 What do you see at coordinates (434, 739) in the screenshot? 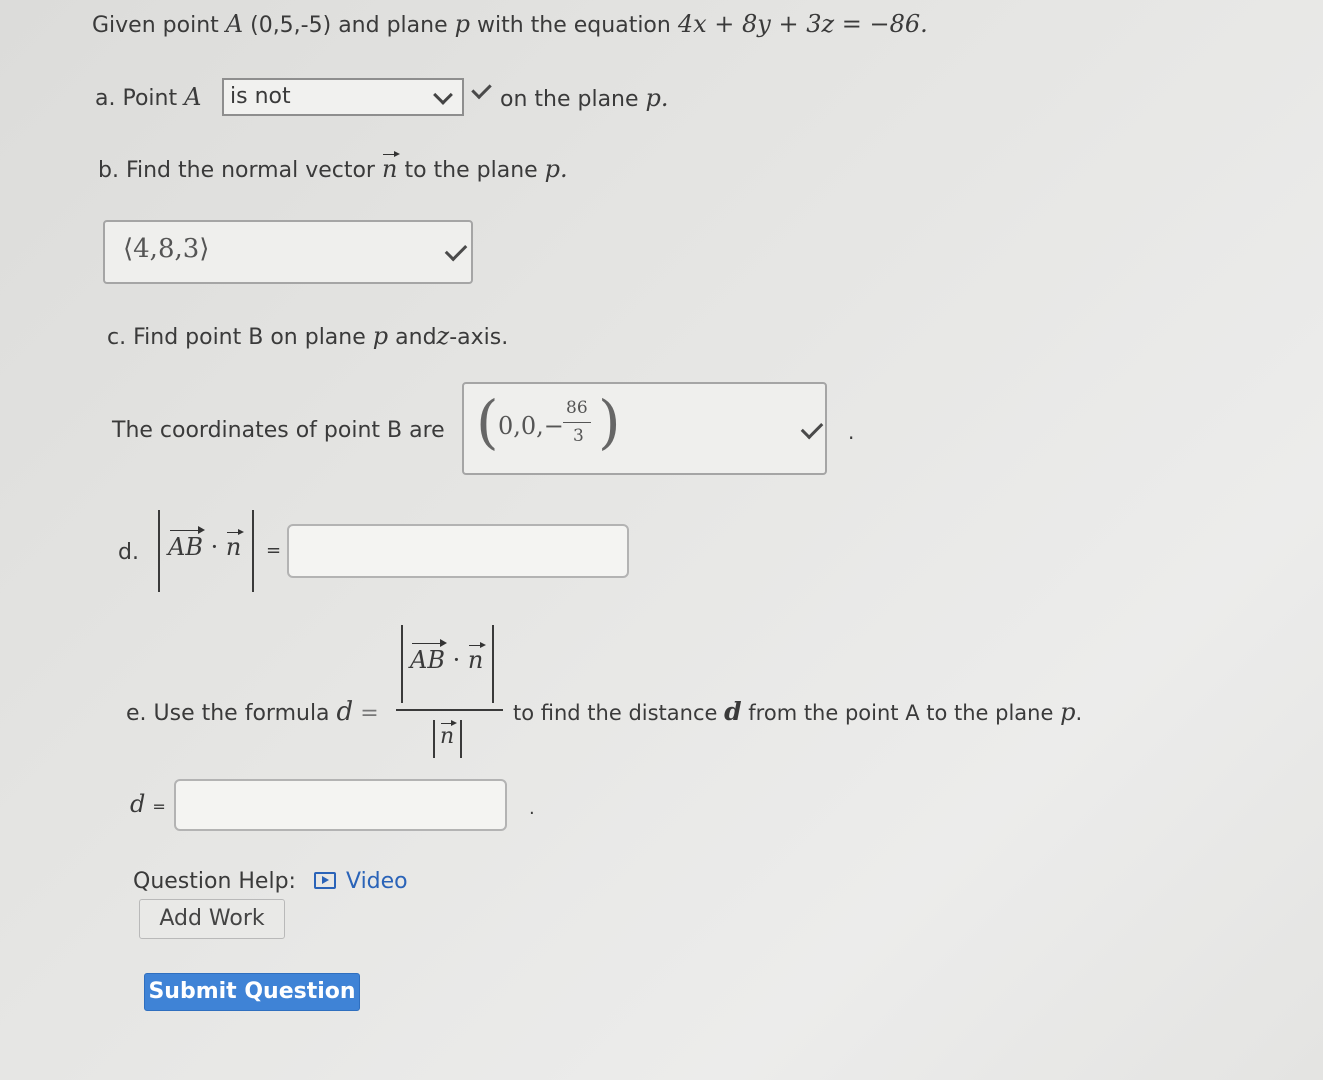
I see `norm-bar-left` at bounding box center [434, 739].